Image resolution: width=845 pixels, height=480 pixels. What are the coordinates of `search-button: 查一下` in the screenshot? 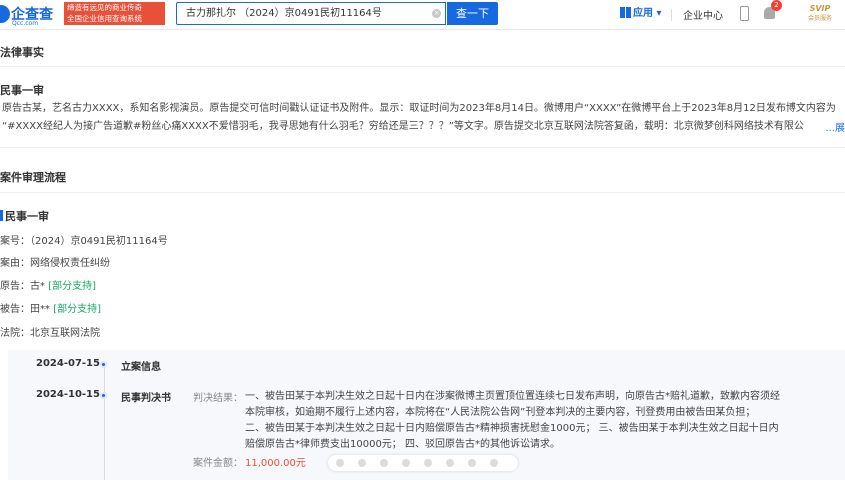 It's located at (472, 13).